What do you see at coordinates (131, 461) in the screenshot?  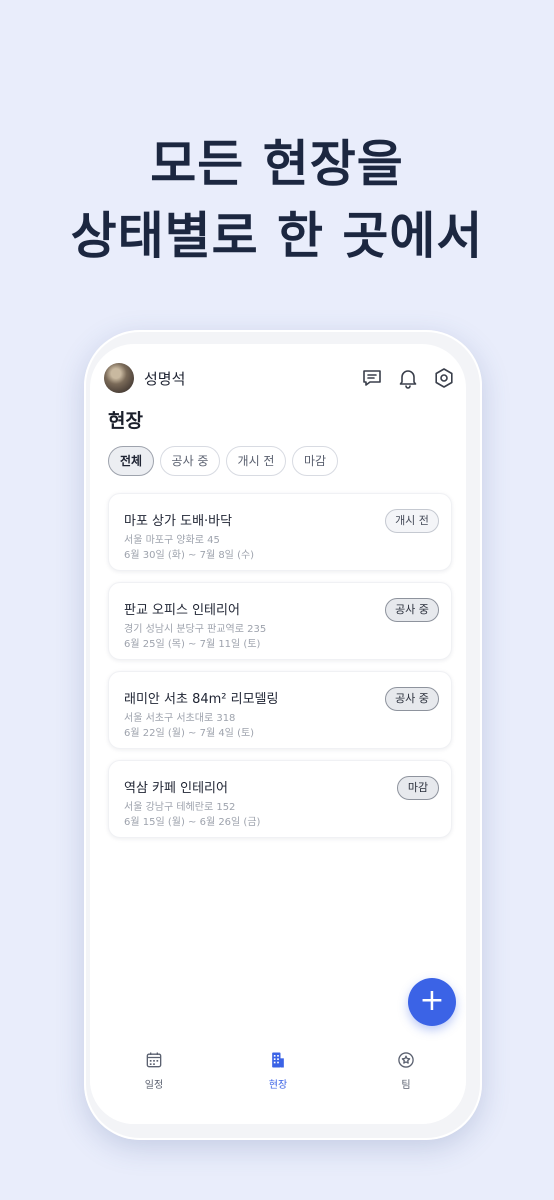 I see `filter-chip-all: 전체` at bounding box center [131, 461].